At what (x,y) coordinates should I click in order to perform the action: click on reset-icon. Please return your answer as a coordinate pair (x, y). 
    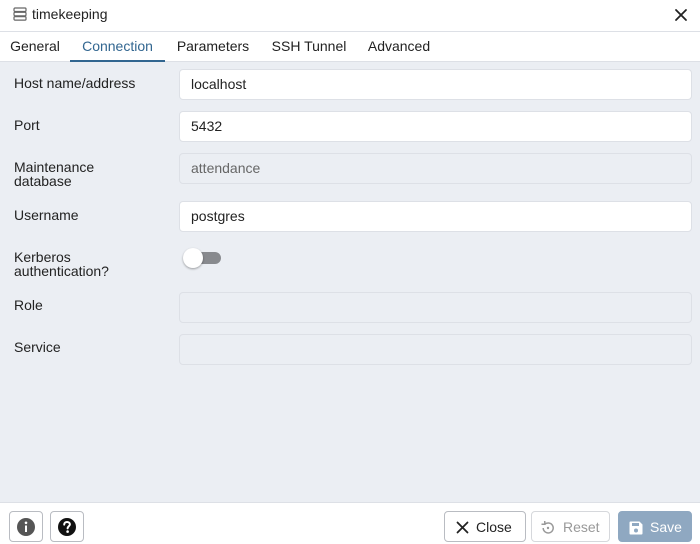
    Looking at the image, I should click on (547, 527).